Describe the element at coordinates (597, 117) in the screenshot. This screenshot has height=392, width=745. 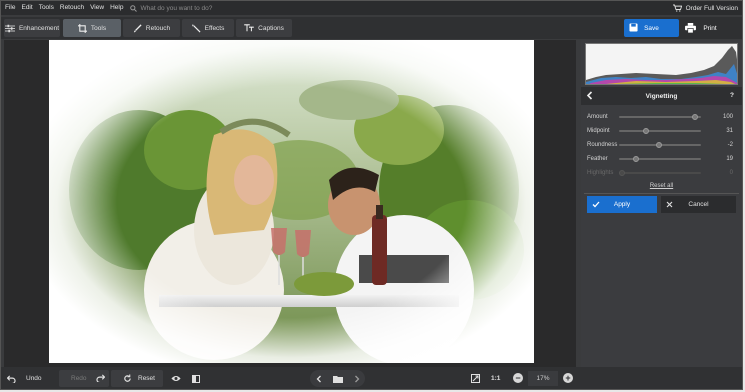
I see `slider-amount-label: Amount` at that location.